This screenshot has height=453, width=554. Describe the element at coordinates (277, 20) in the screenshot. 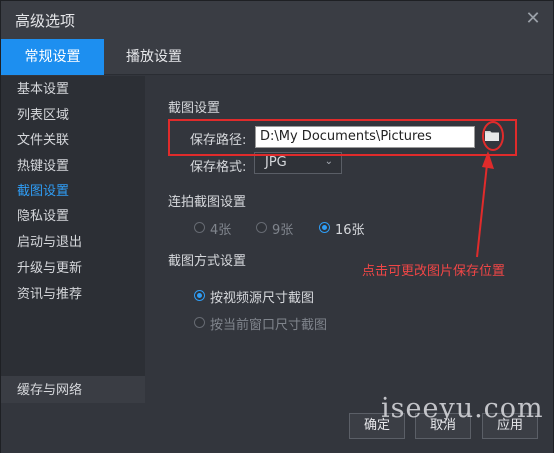

I see `title-bar: 高级选项 ✕` at that location.